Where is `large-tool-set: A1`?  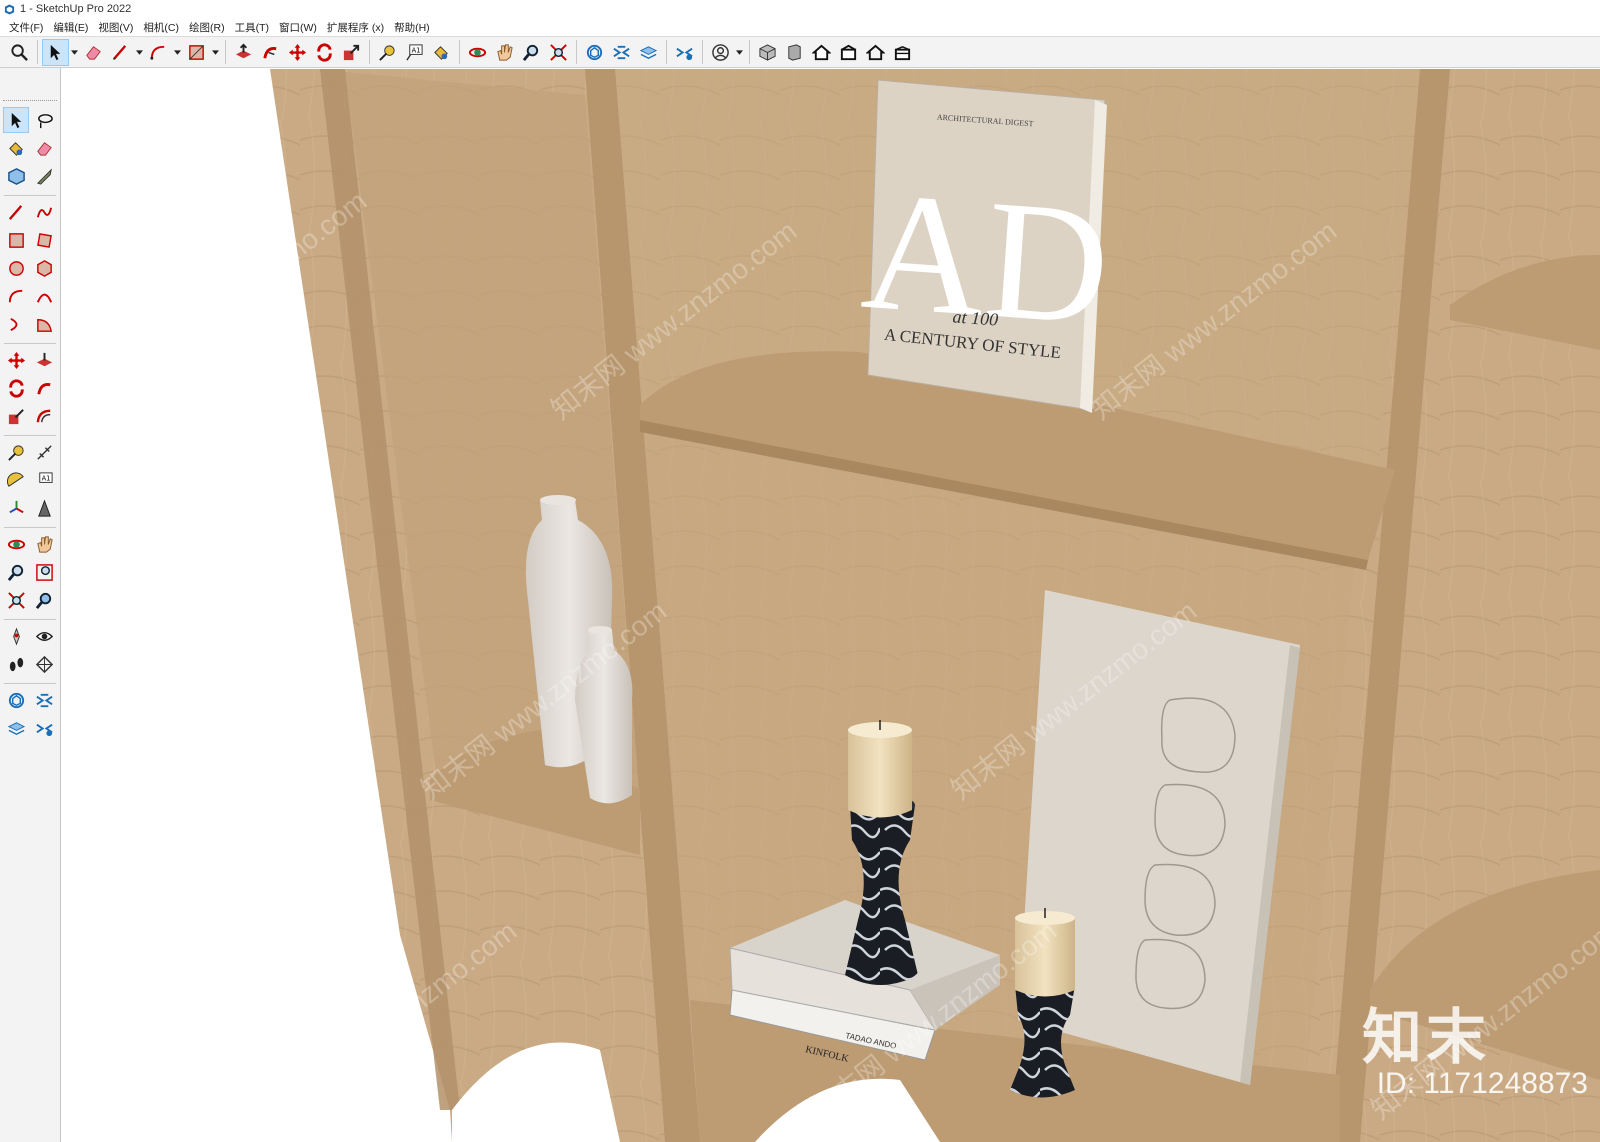
large-tool-set: A1 is located at coordinates (30, 605).